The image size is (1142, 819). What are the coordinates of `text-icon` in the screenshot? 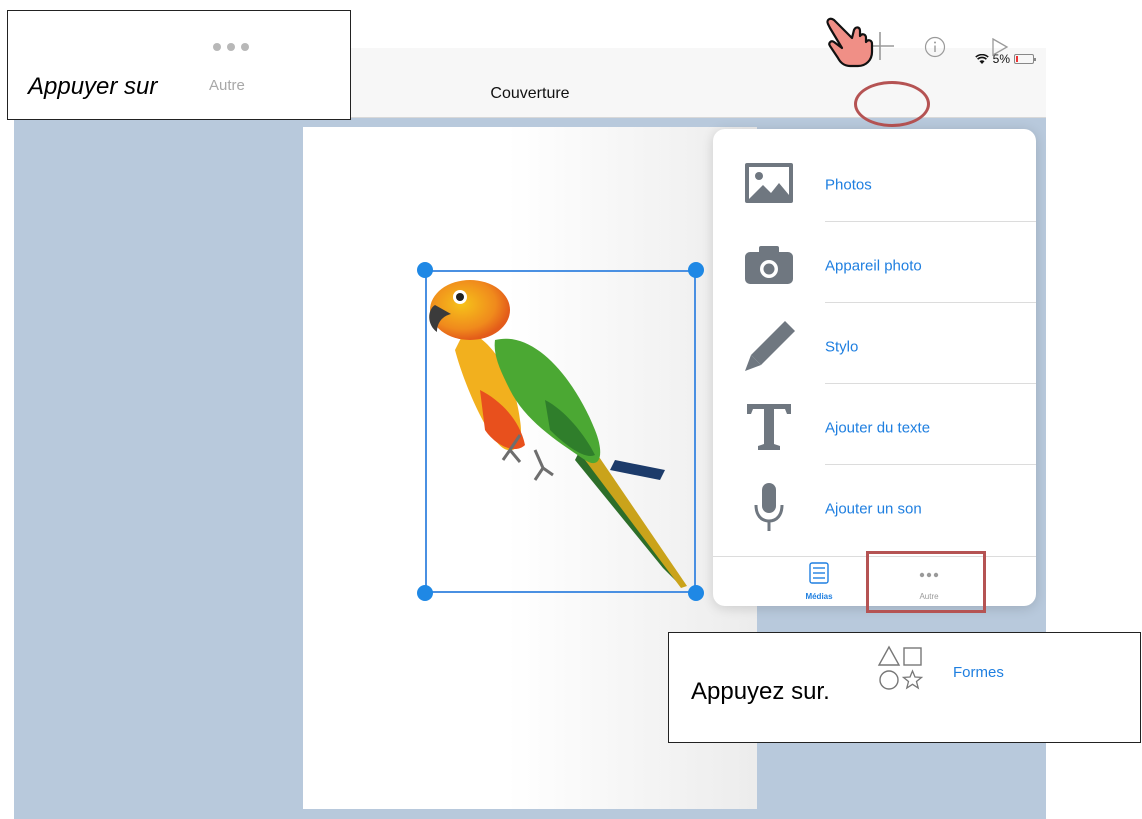 It's located at (769, 427).